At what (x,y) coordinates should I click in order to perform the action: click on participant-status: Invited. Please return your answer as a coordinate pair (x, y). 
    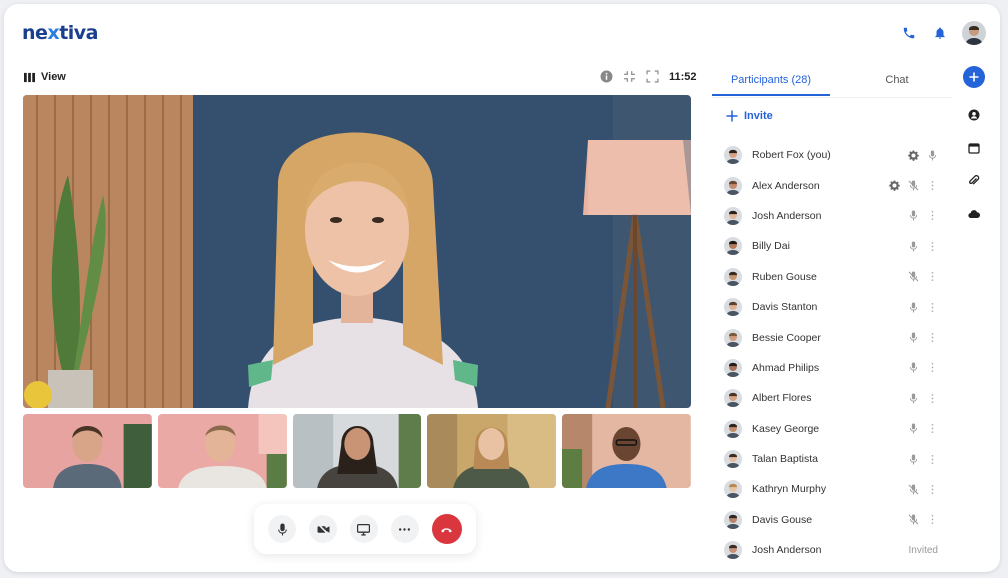
    Looking at the image, I should click on (923, 550).